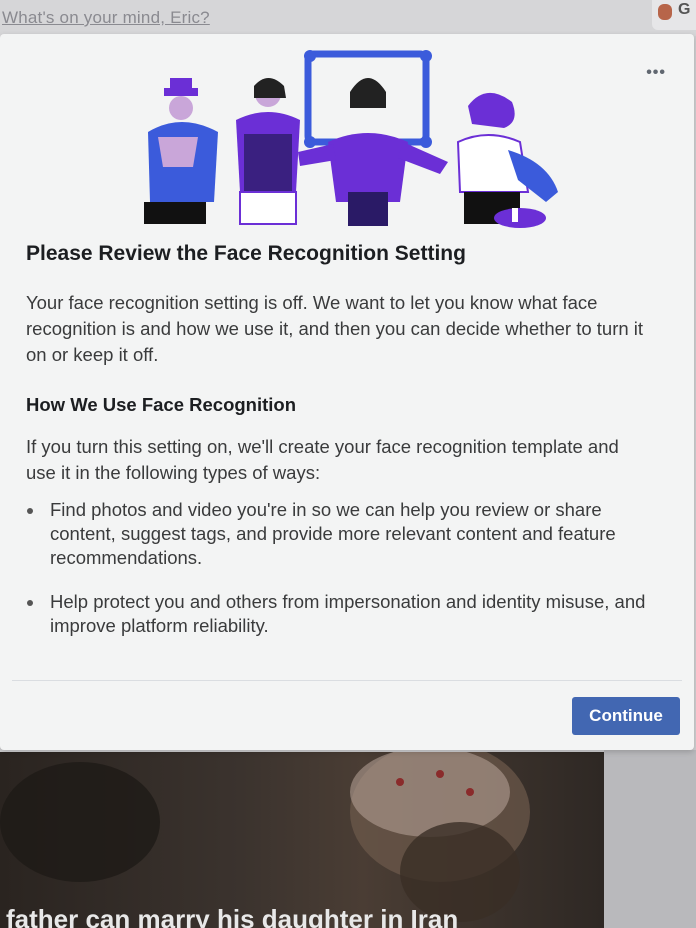 The image size is (696, 928). I want to click on feed-photo-scene, so click(265, 837).